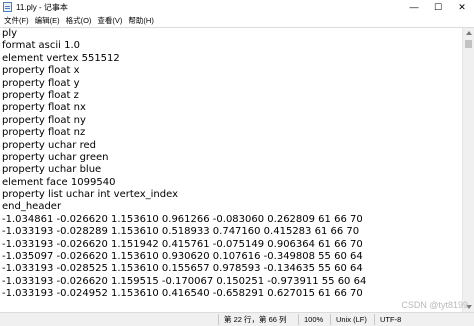  Describe the element at coordinates (44, 120) in the screenshot. I see `text-line: property float ny` at that location.